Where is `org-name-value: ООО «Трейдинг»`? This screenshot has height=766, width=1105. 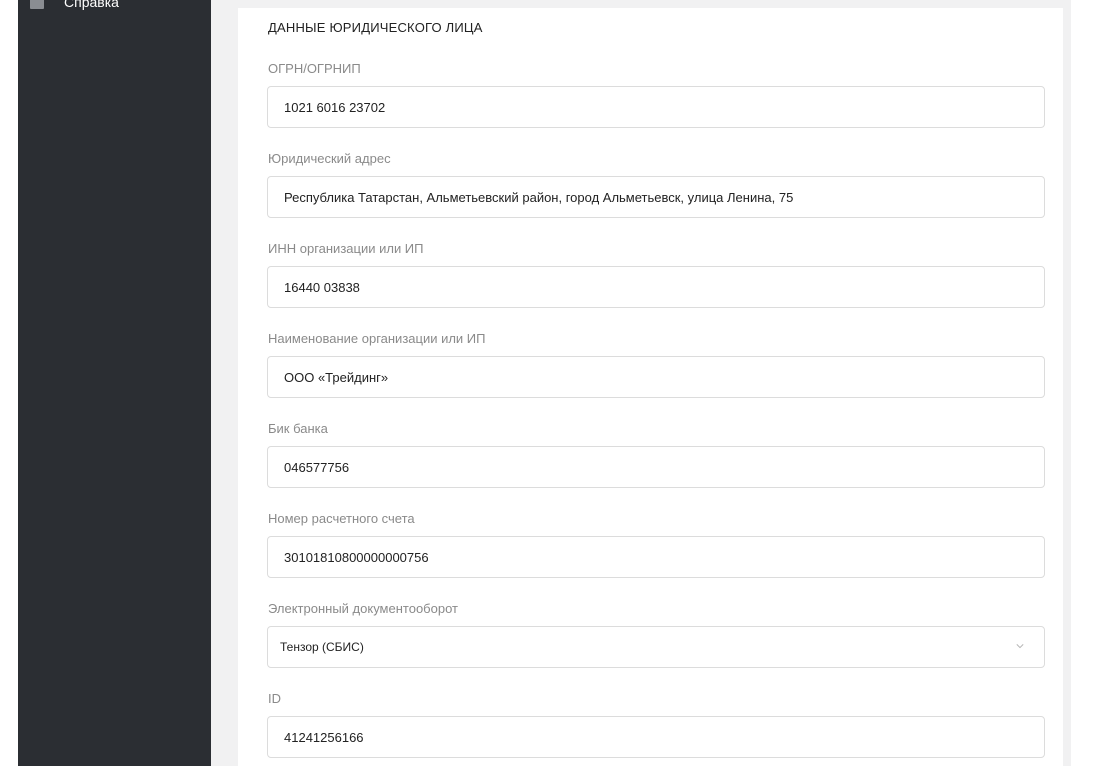 org-name-value: ООО «Трейдинг» is located at coordinates (336, 377).